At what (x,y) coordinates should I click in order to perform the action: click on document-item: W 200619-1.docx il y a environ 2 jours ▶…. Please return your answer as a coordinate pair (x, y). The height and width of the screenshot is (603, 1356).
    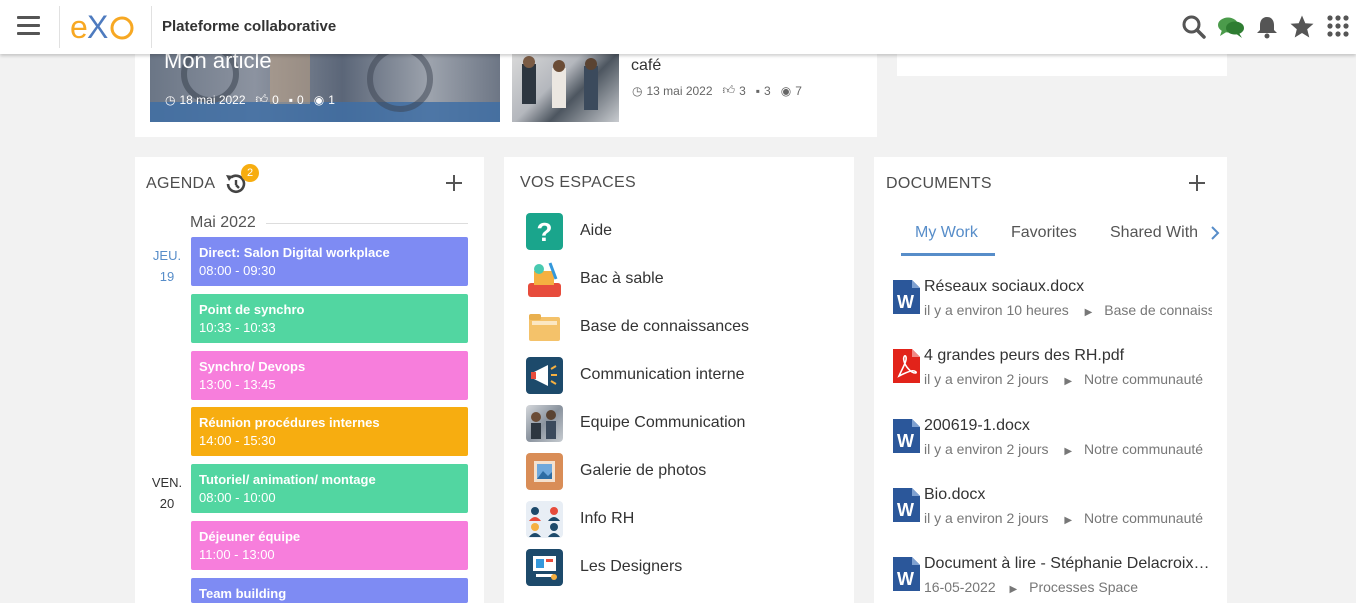
    Looking at the image, I should click on (1053, 447).